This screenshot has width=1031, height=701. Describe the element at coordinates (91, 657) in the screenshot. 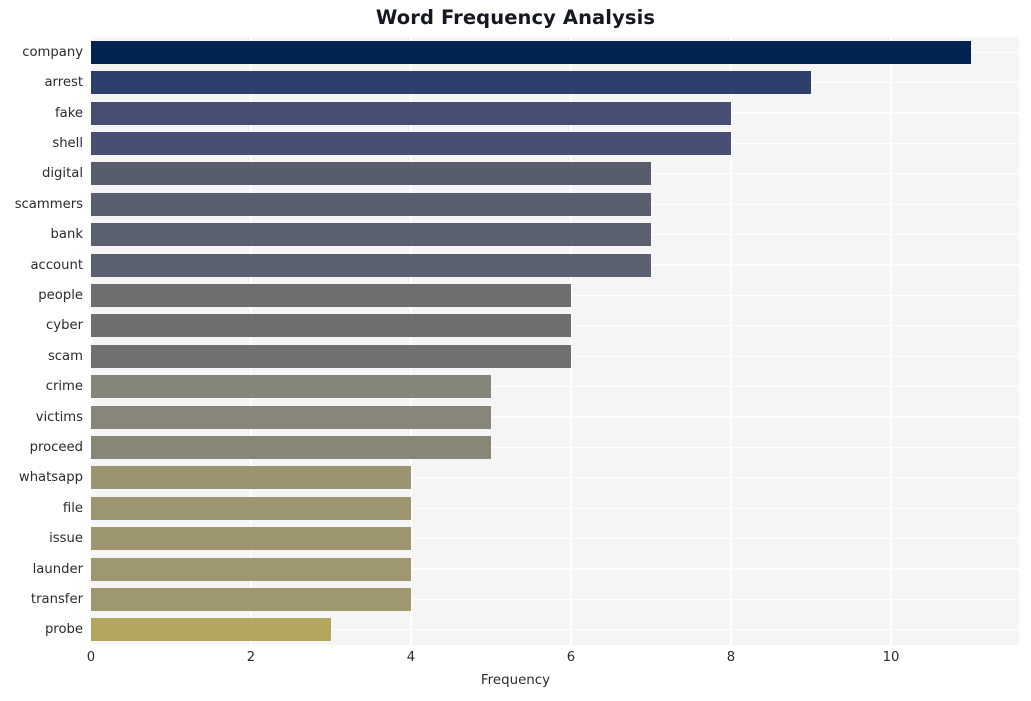

I see `x-axis-tick-label: 0` at that location.